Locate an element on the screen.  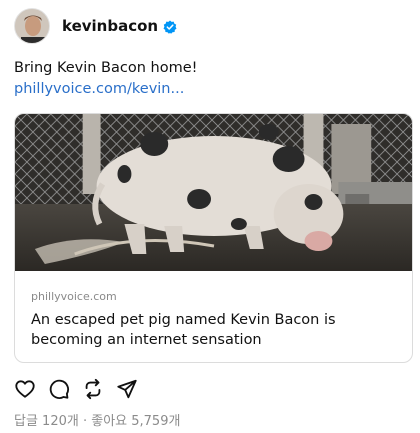
share-icon is located at coordinates (127, 389).